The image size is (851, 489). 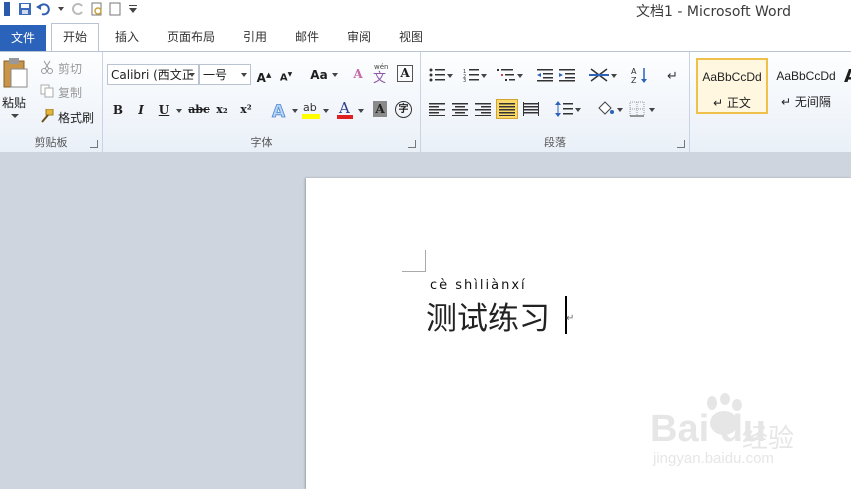 I want to click on font-color-icon: A, so click(x=345, y=109).